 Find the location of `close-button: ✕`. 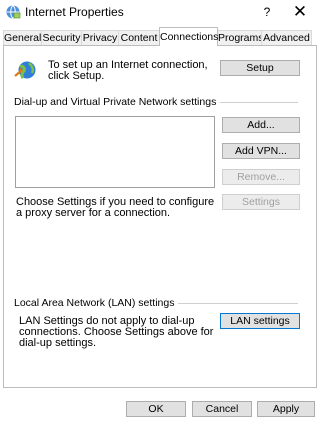

close-button: ✕ is located at coordinates (300, 12).